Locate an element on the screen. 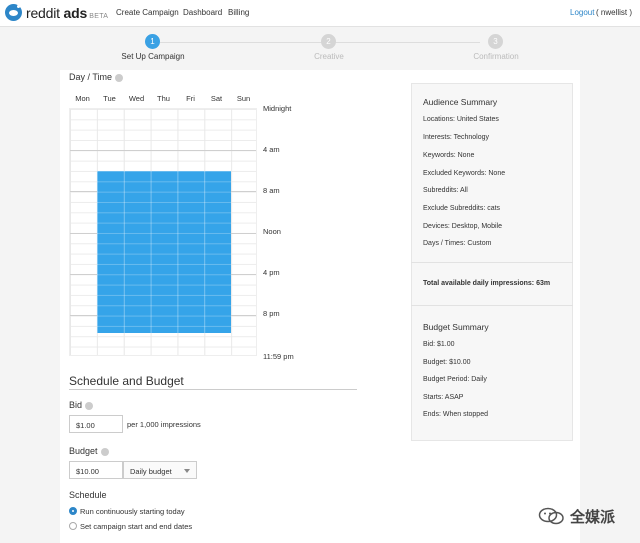 The height and width of the screenshot is (543, 640). budget-summary-line: Starts: ASAP is located at coordinates (443, 397).